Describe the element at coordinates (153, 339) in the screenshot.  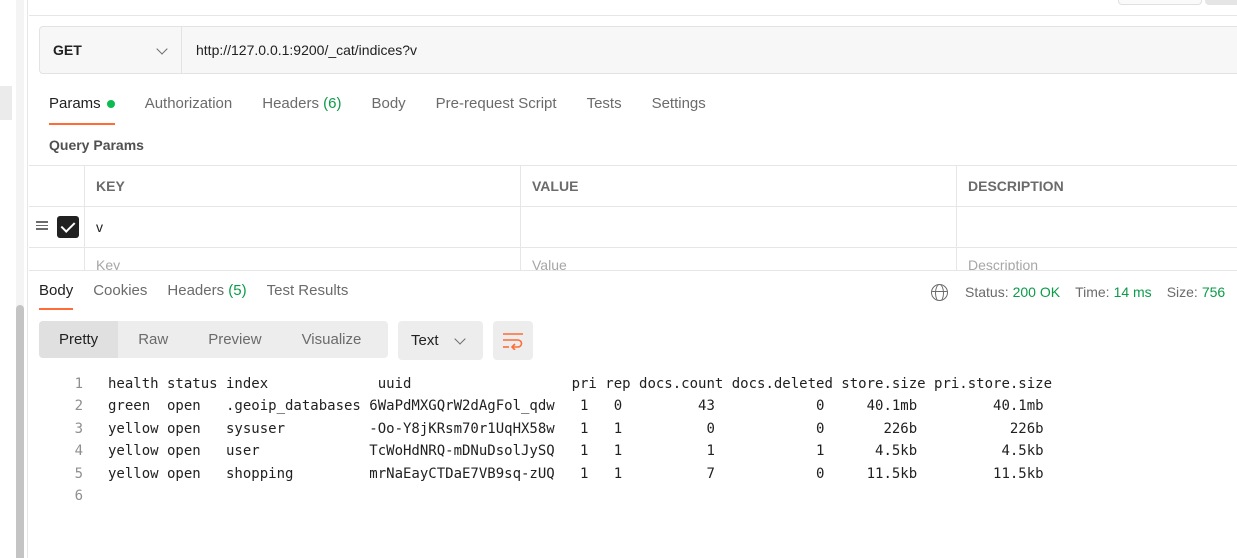
I see `view-tab-raw: Raw` at that location.